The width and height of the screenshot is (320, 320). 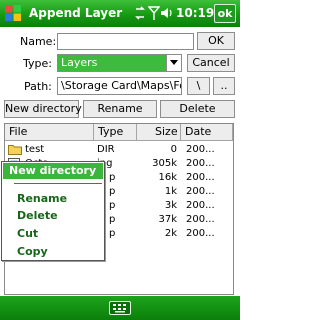 I want to click on clock: 10:19, so click(x=195, y=13).